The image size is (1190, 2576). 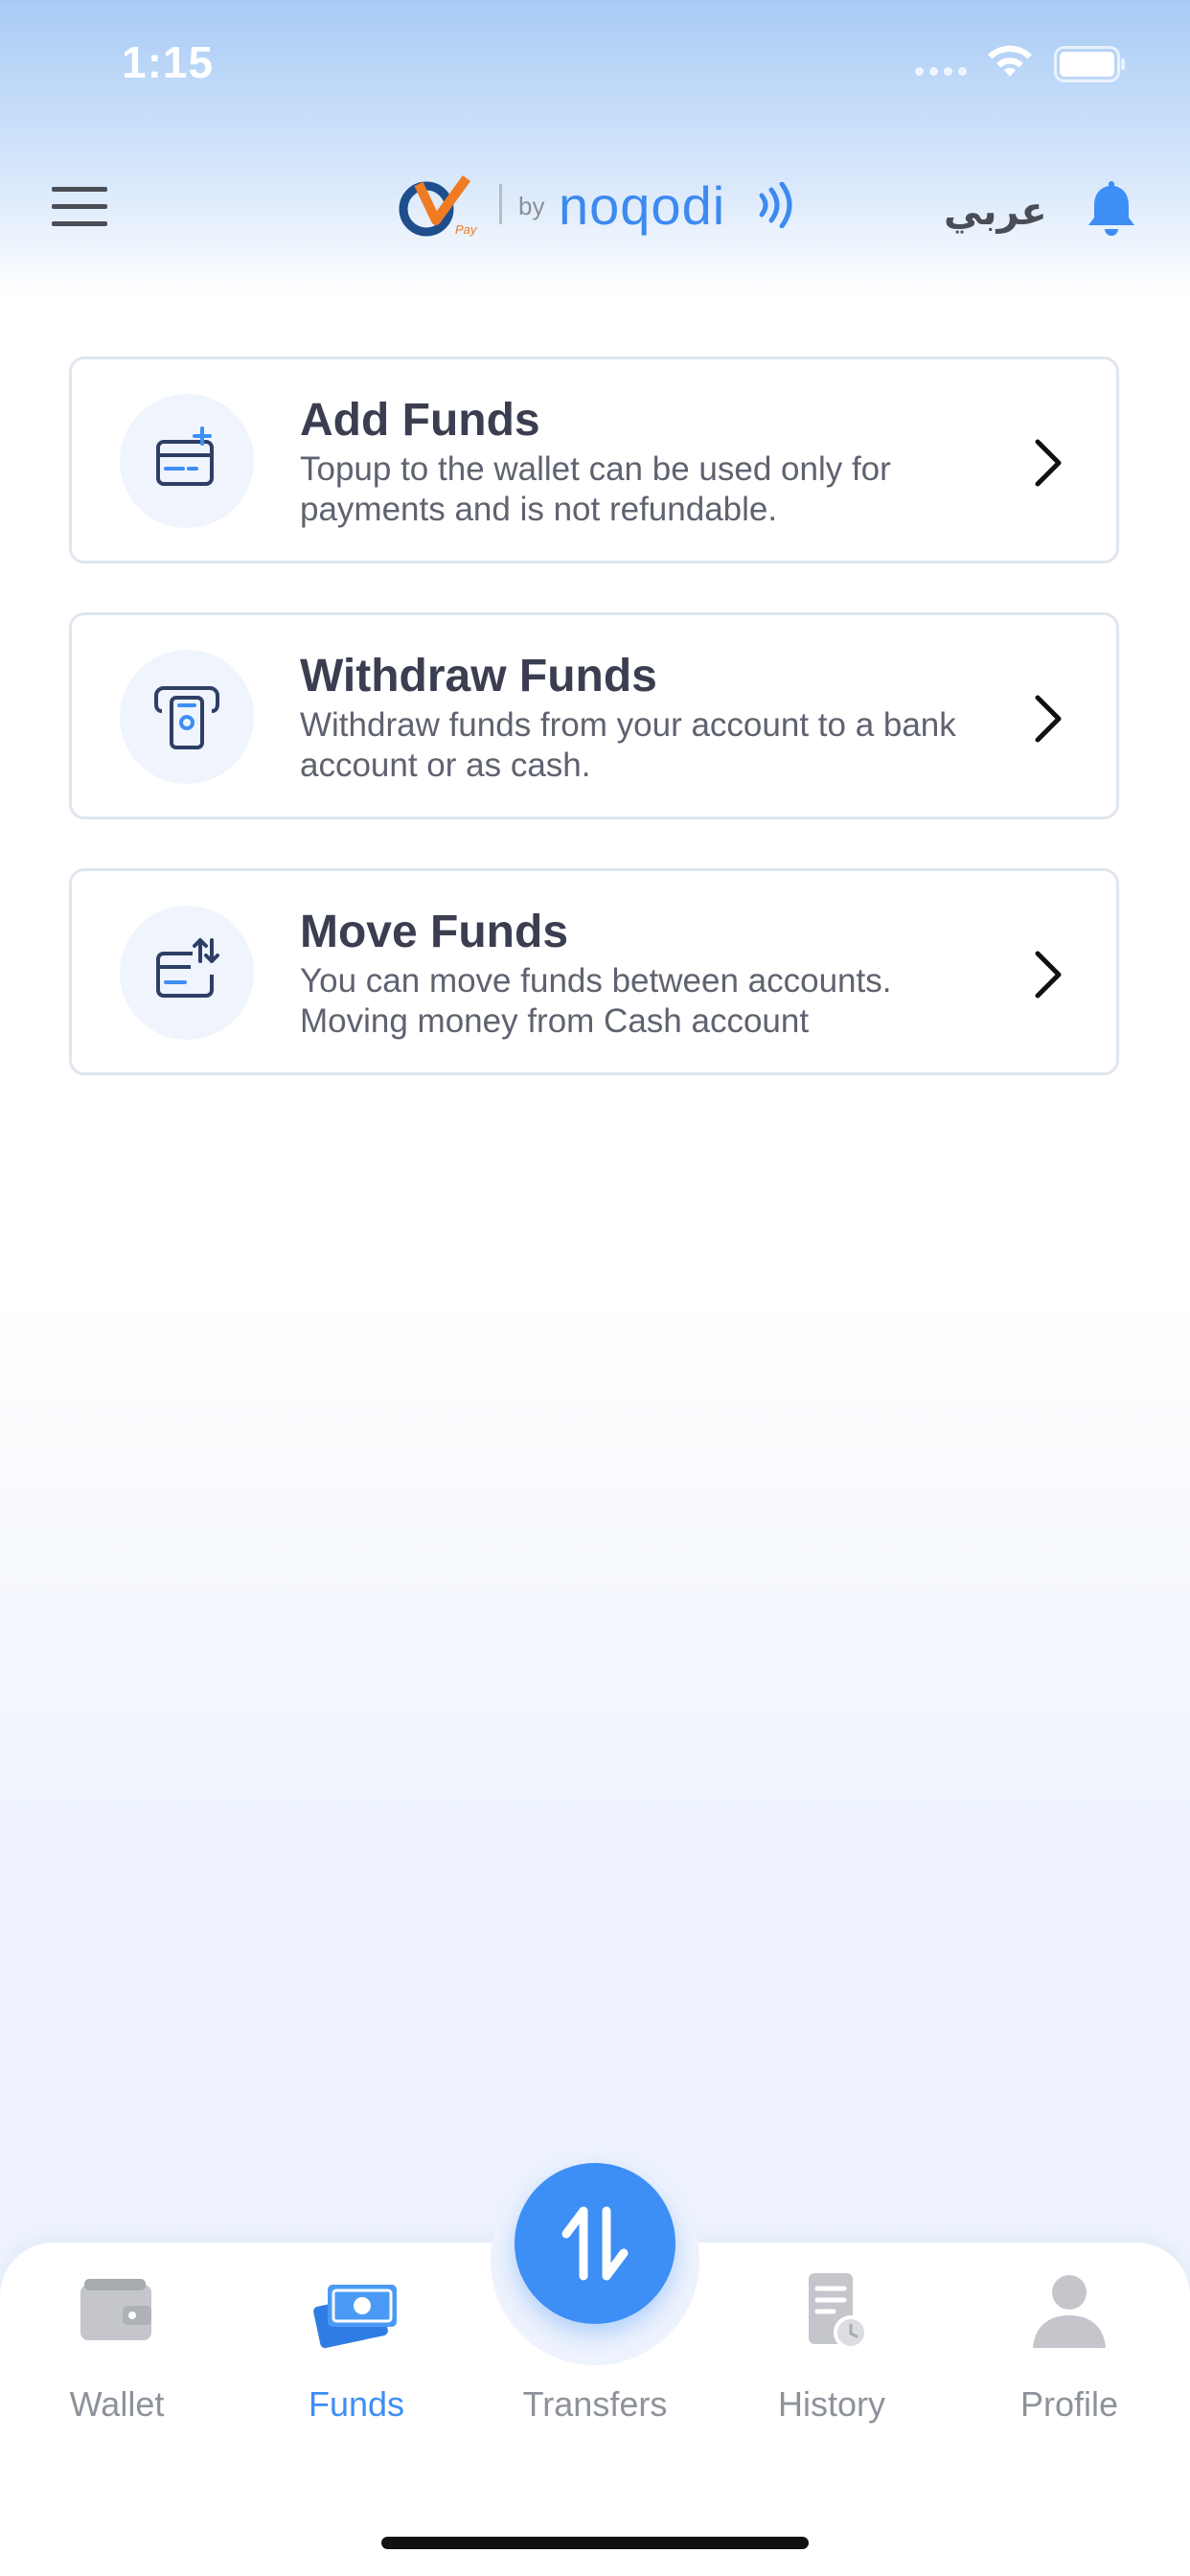 I want to click on card-title: Withdraw Funds, so click(x=479, y=676).